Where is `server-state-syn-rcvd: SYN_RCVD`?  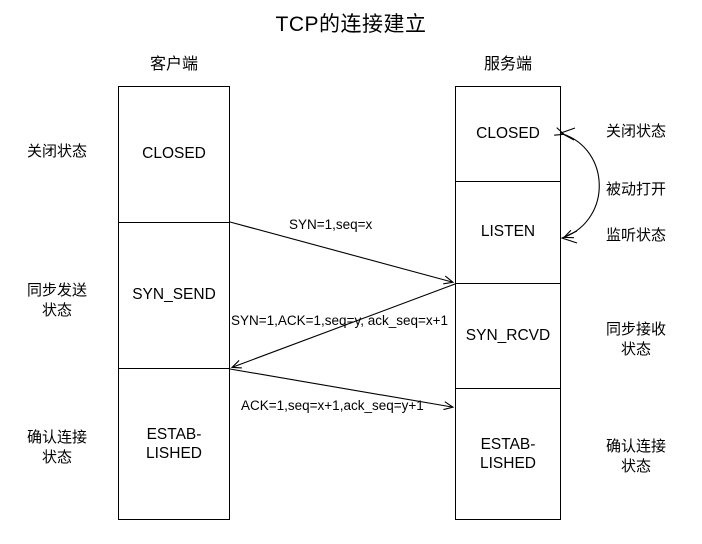
server-state-syn-rcvd: SYN_RCVD is located at coordinates (508, 336).